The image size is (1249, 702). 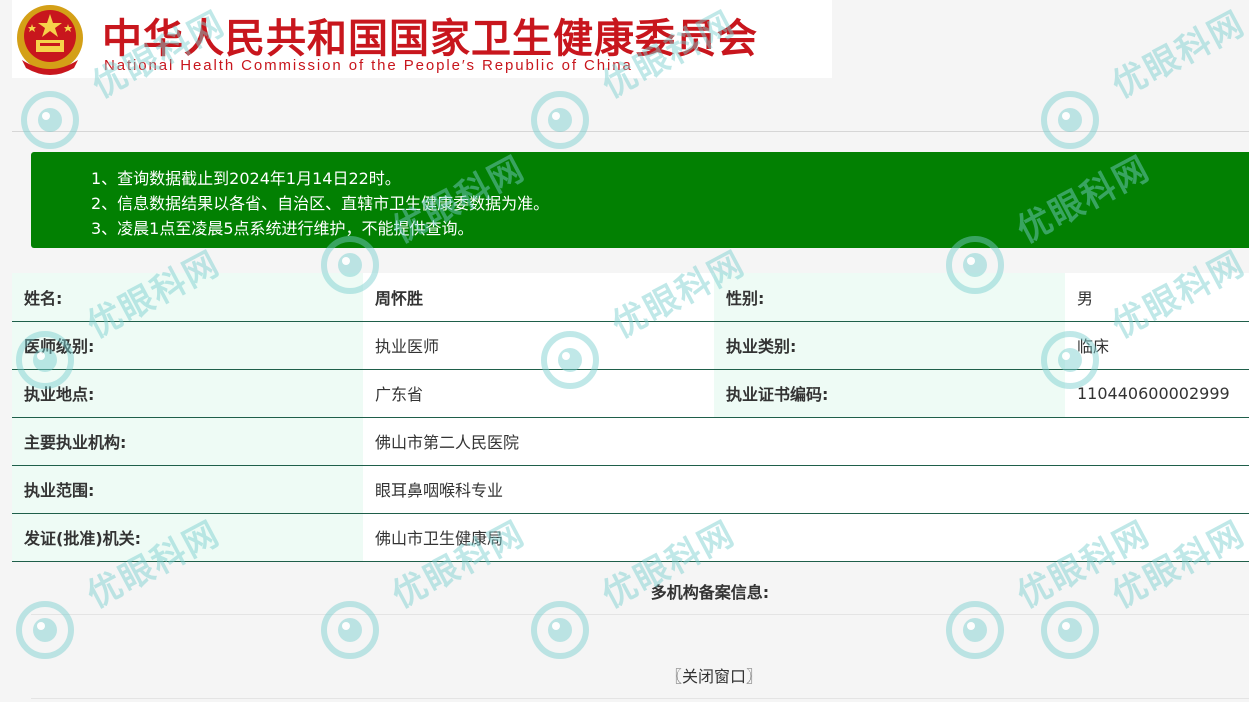 What do you see at coordinates (246, 178) in the screenshot?
I see `notice-line: 1、查询数据截止到2024年1月14日22时。` at bounding box center [246, 178].